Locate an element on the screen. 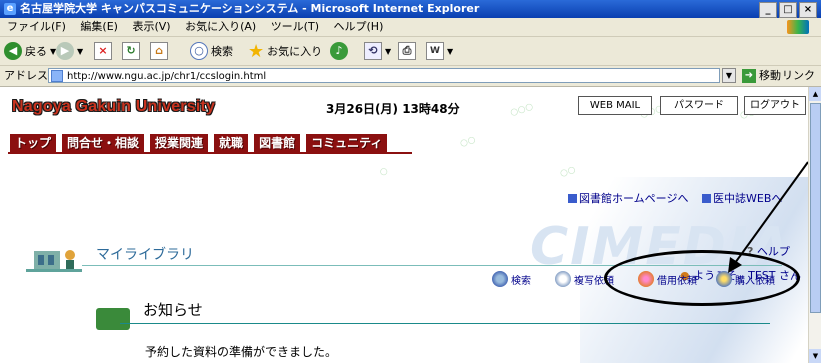 The height and width of the screenshot is (363, 821). address-input: http://www.ngu.ac.jp/chr1/ccslogin.html is located at coordinates (384, 75).